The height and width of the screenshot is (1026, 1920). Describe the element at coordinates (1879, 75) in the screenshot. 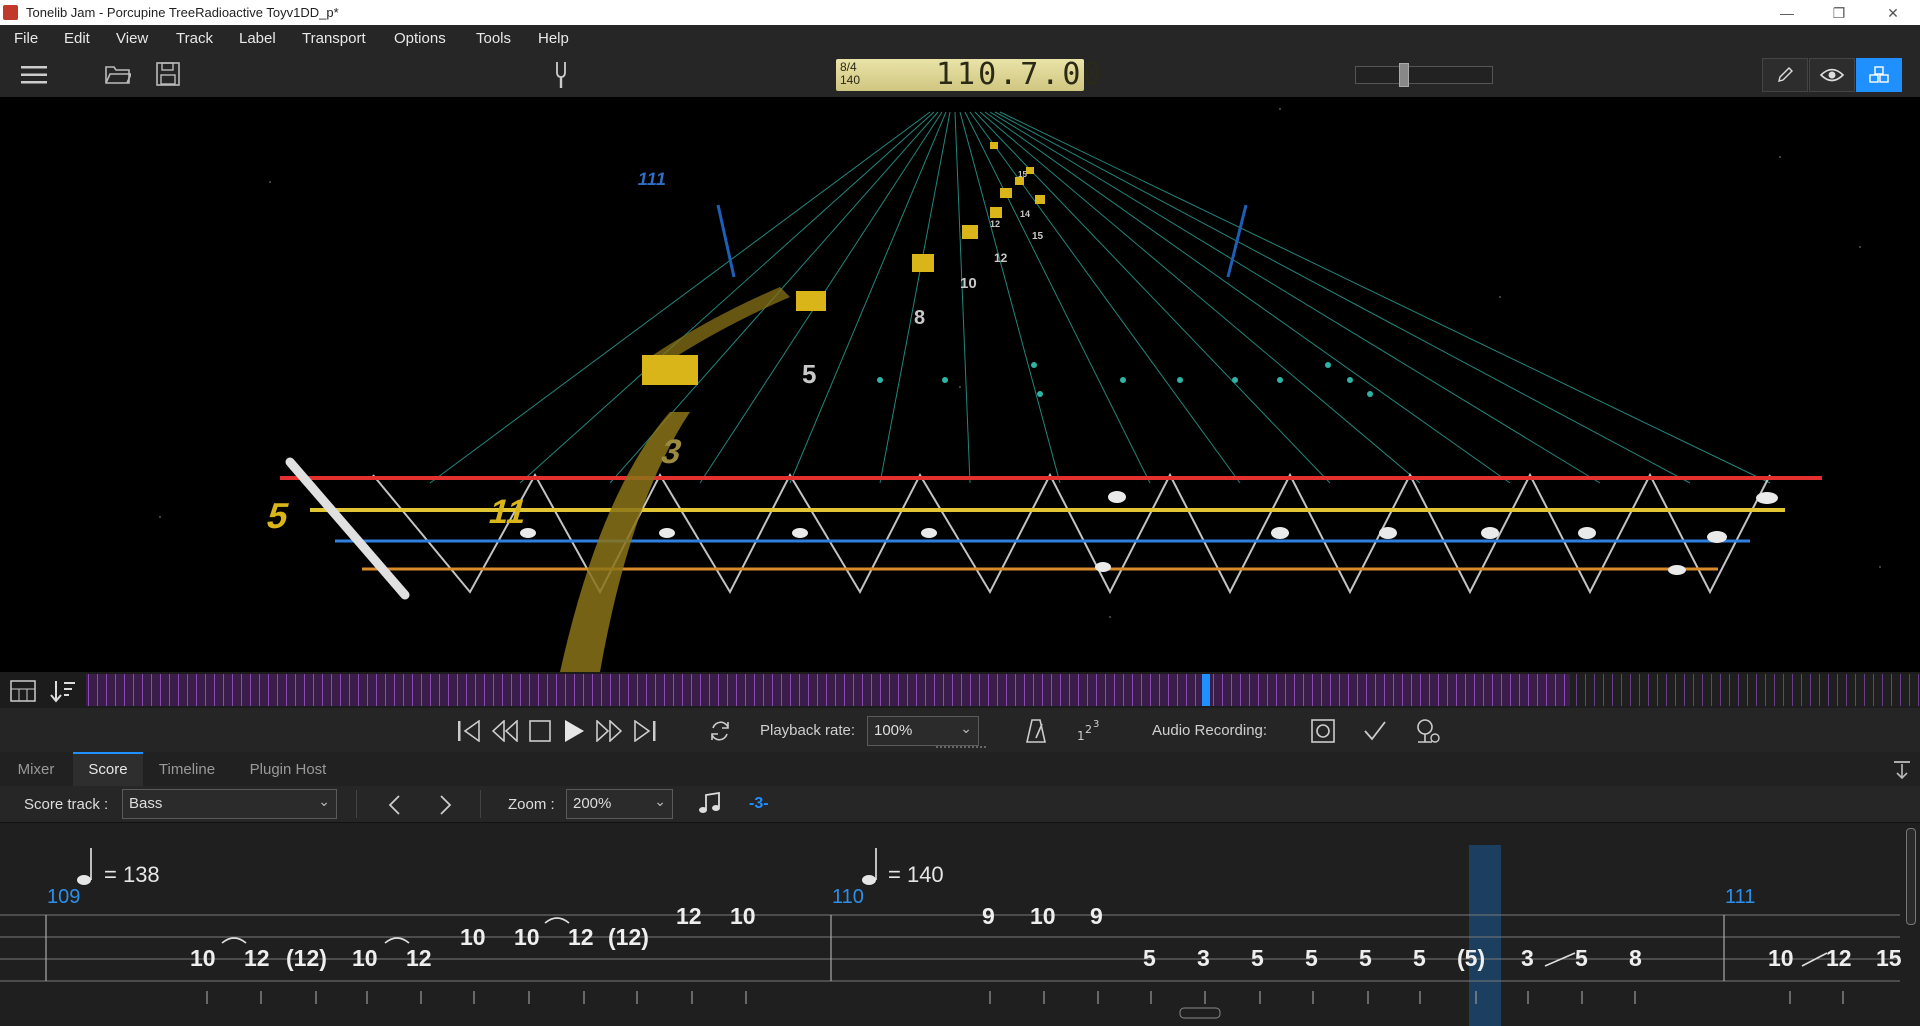

I see `3d-mode-button` at that location.